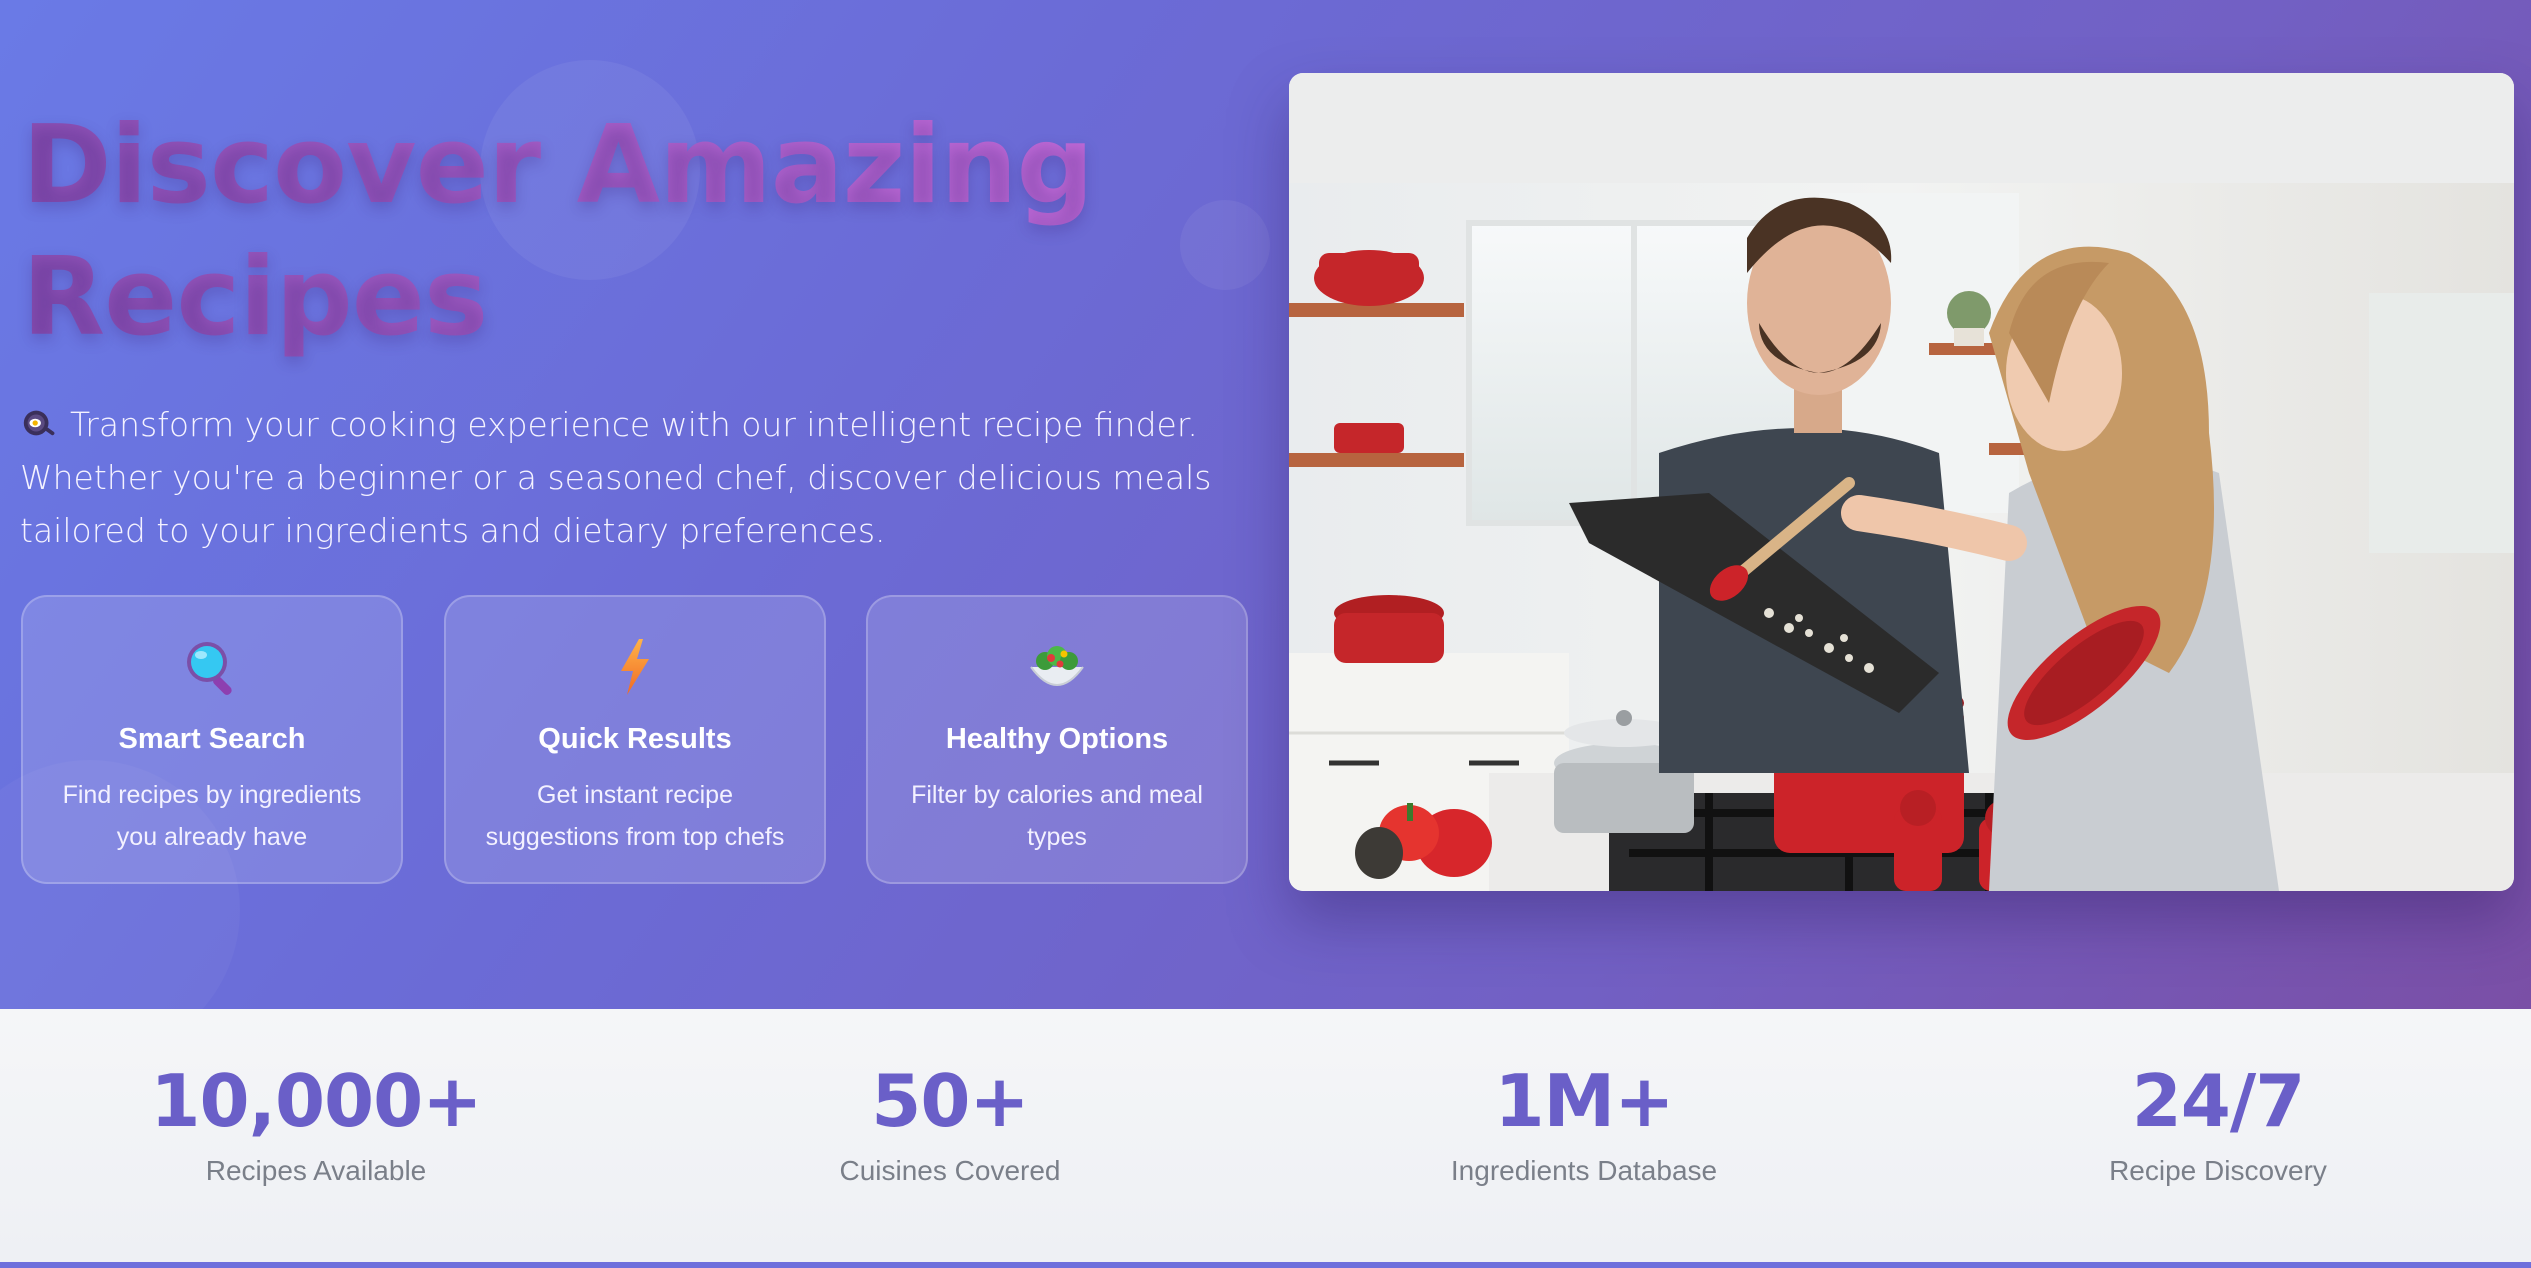 Image resolution: width=2531 pixels, height=1268 pixels. I want to click on stat-label: Cuisines Covered, so click(950, 1170).